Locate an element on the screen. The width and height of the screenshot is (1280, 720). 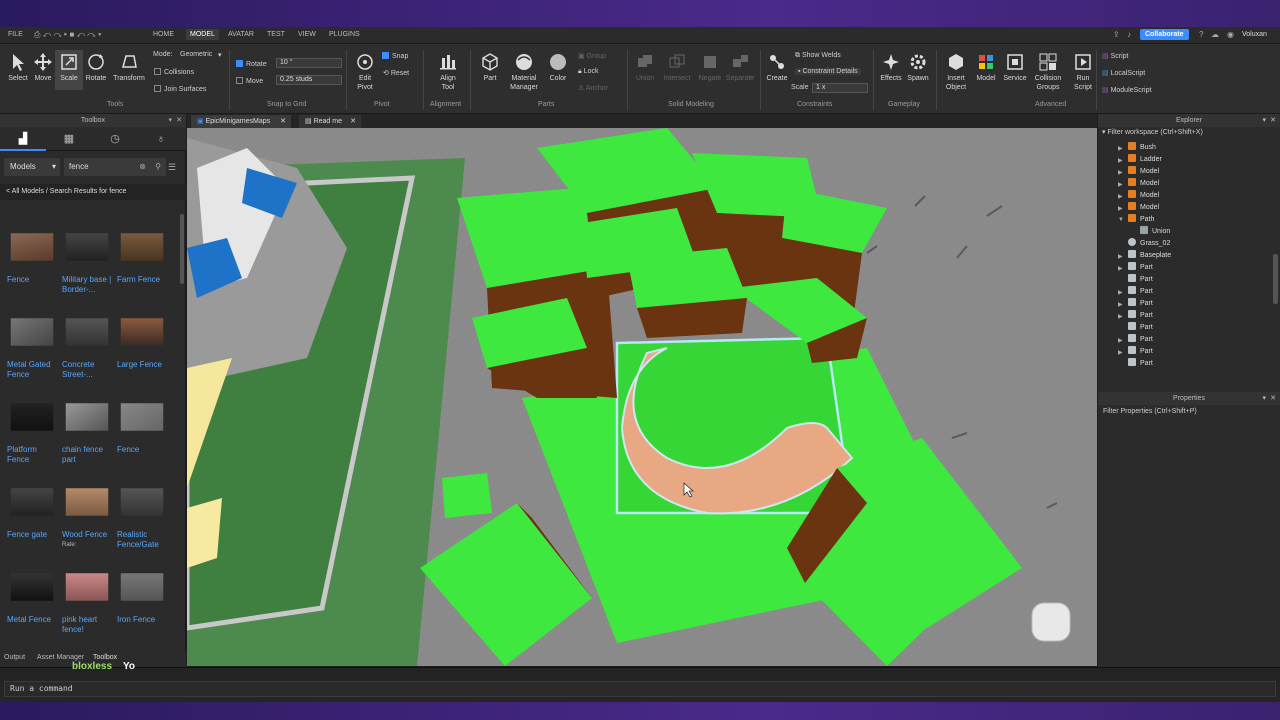
bell-icon: ♪ is located at coordinates (1129, 34).